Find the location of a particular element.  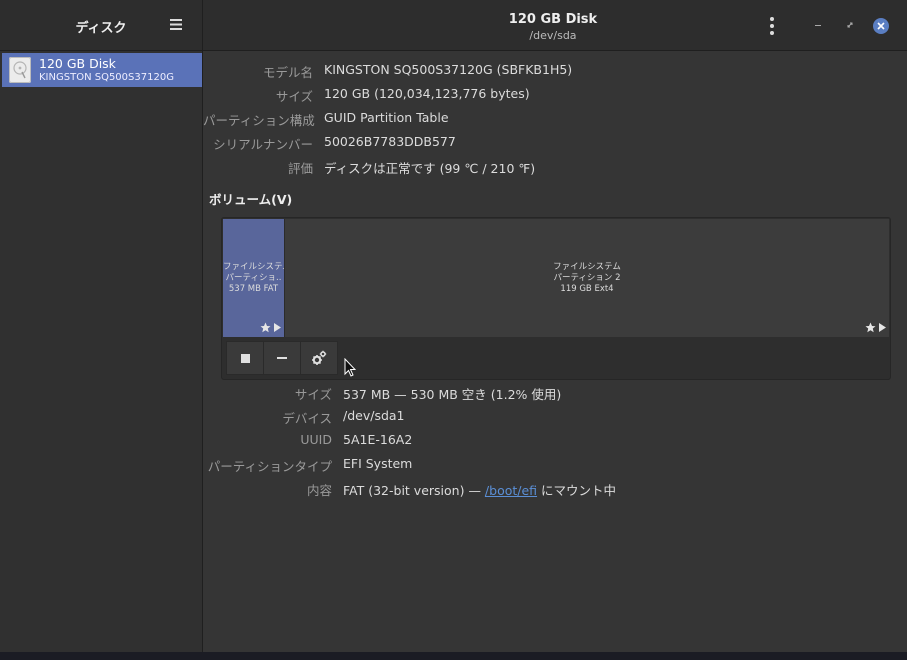

partition-2: ファイルシステム パーティション 2 119 GB Ext4 is located at coordinates (587, 278).